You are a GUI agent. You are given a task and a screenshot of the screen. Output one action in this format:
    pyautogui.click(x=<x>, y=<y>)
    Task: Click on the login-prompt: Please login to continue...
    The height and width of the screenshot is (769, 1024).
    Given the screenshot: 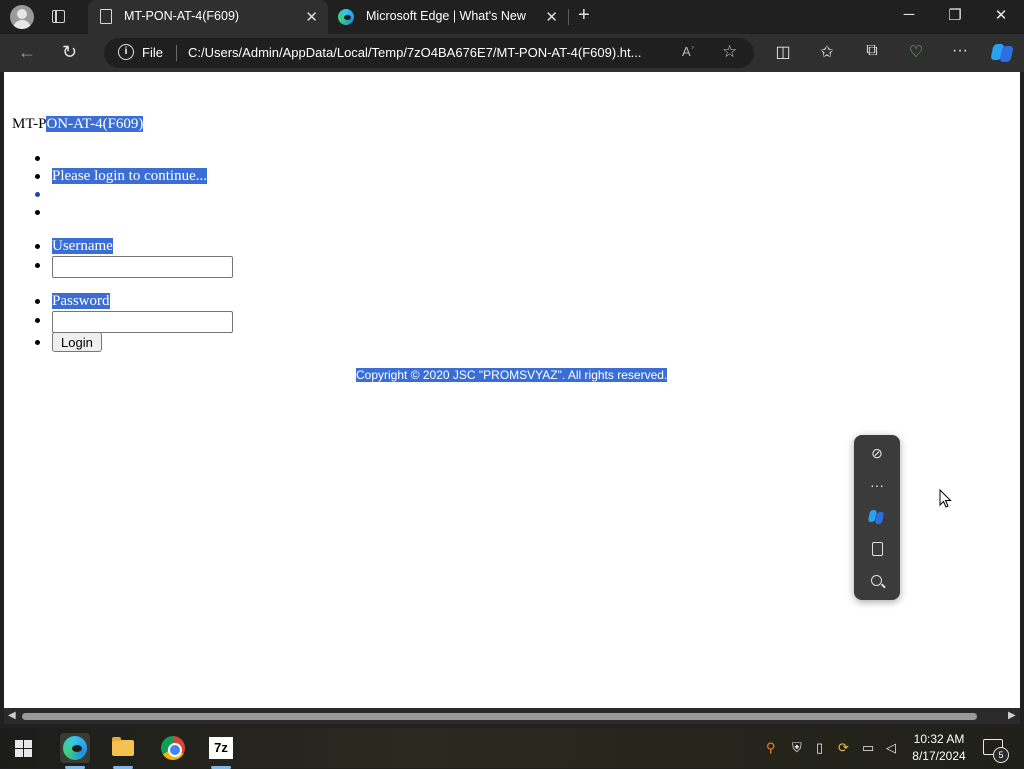 What is the action you would take?
    pyautogui.click(x=129, y=176)
    